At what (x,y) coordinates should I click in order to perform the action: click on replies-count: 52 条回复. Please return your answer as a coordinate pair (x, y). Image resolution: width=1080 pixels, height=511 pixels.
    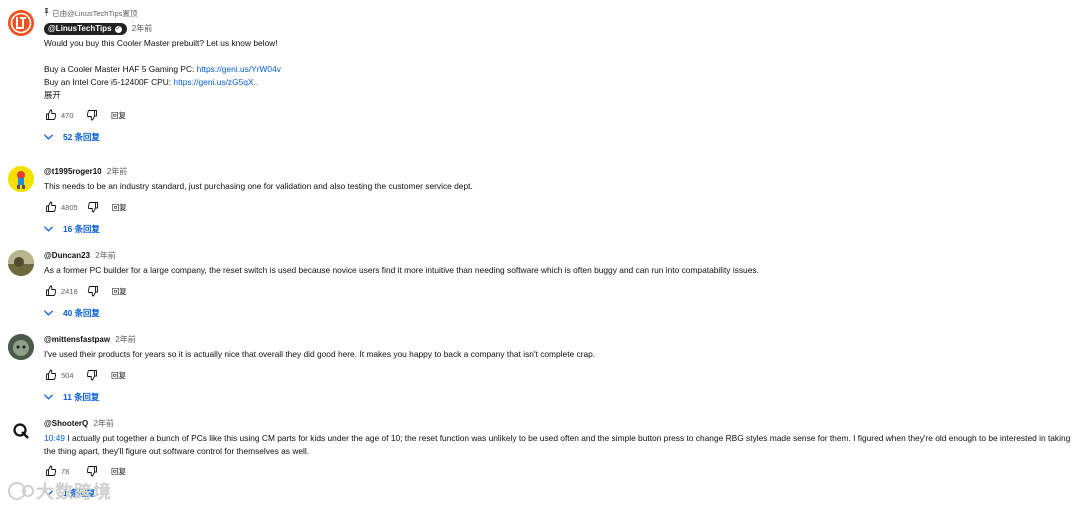
    Looking at the image, I should click on (81, 137).